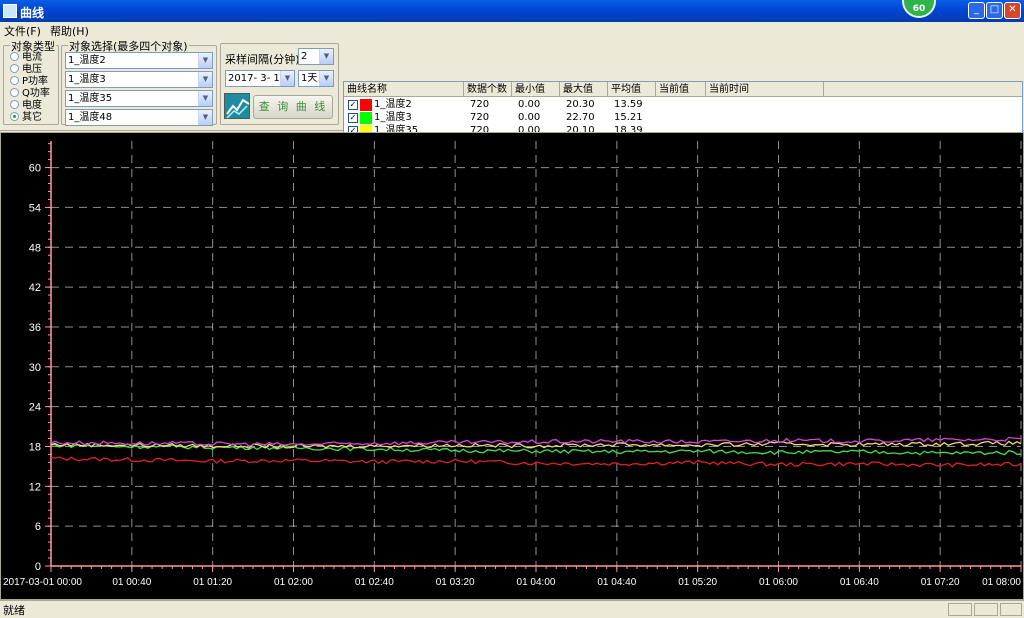 This screenshot has width=1024, height=618. Describe the element at coordinates (919, 9) in the screenshot. I see `notification-badge: 60` at that location.